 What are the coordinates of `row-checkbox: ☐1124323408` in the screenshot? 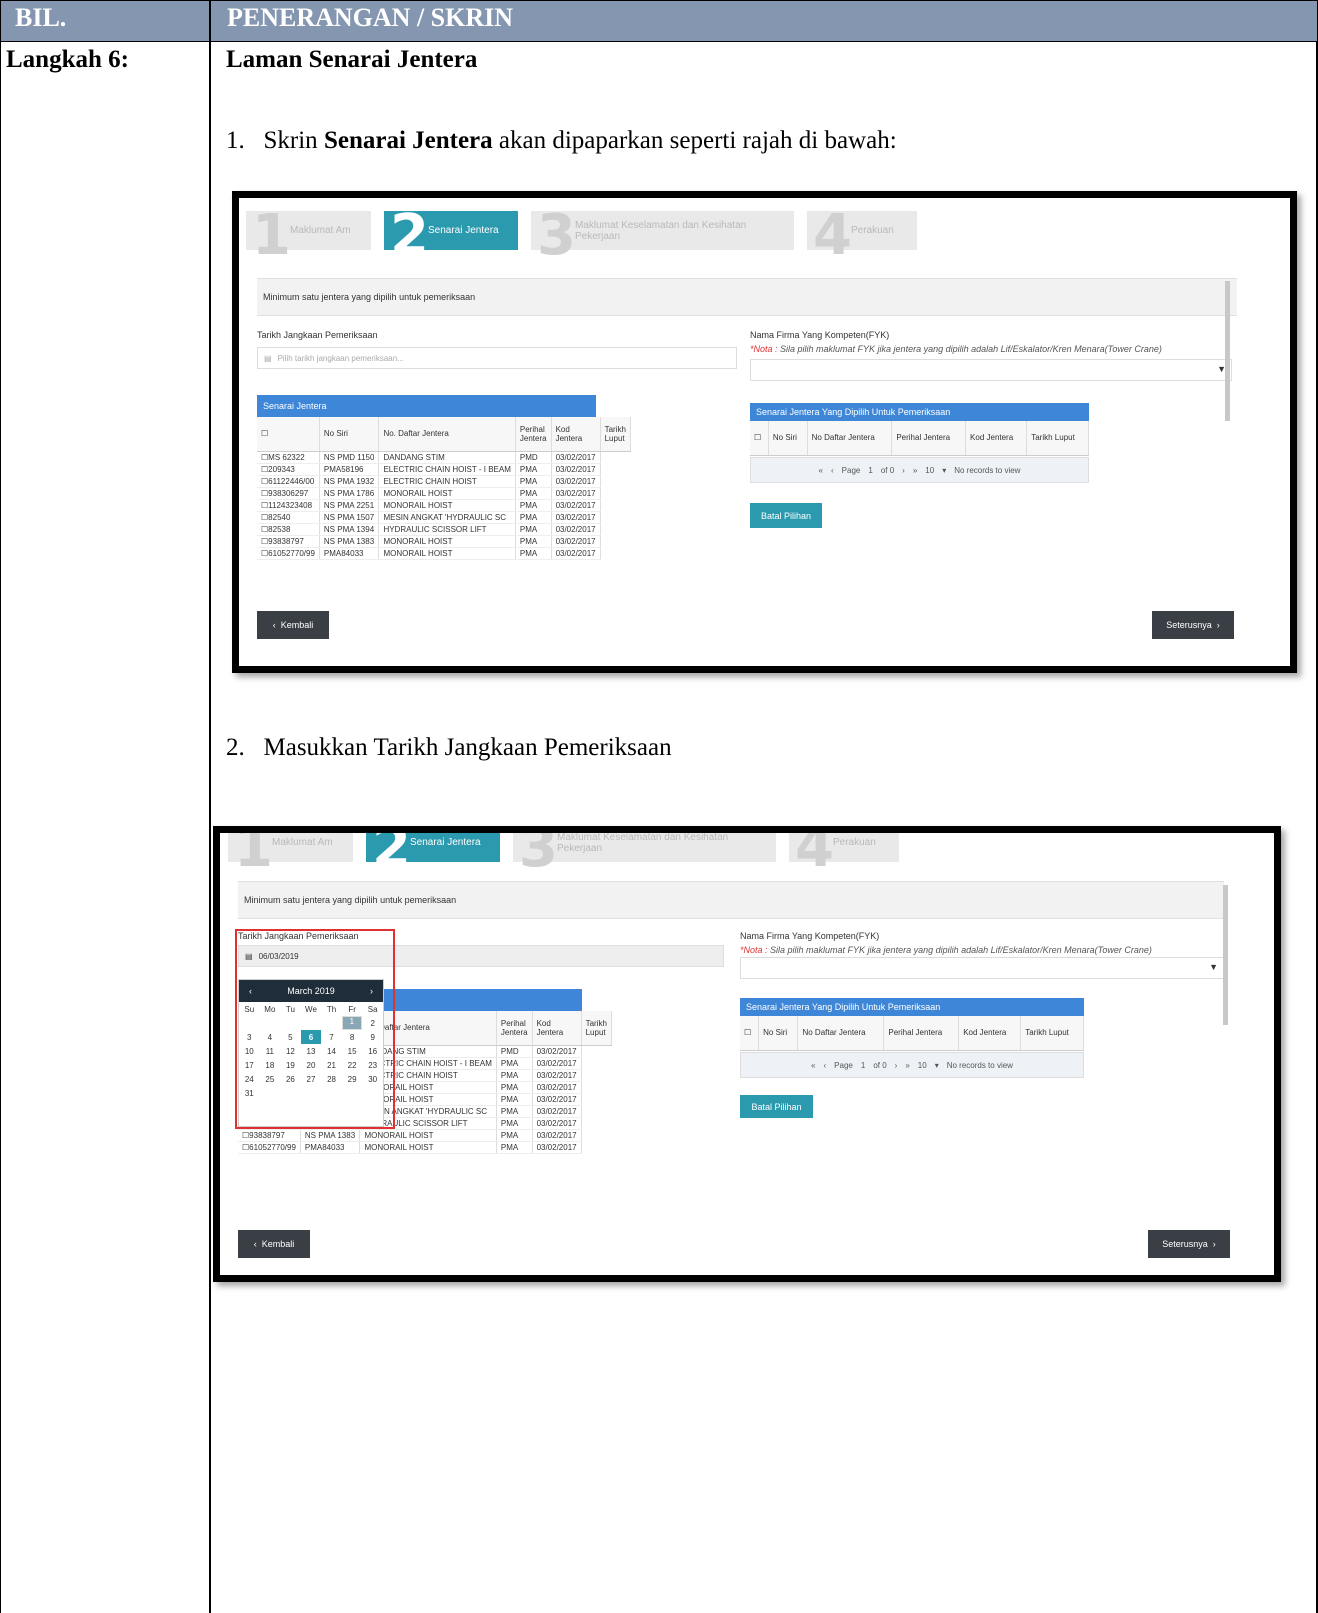 It's located at (288, 505).